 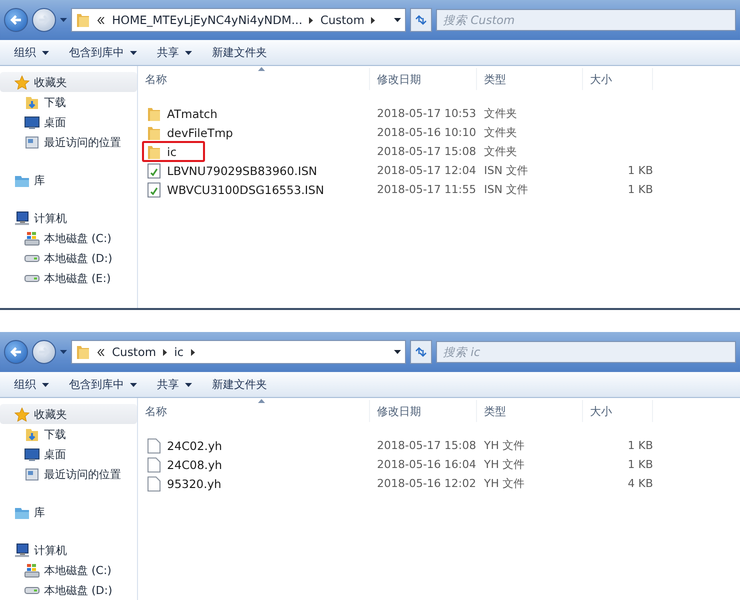 I want to click on address-field: Custom ic, so click(x=238, y=352).